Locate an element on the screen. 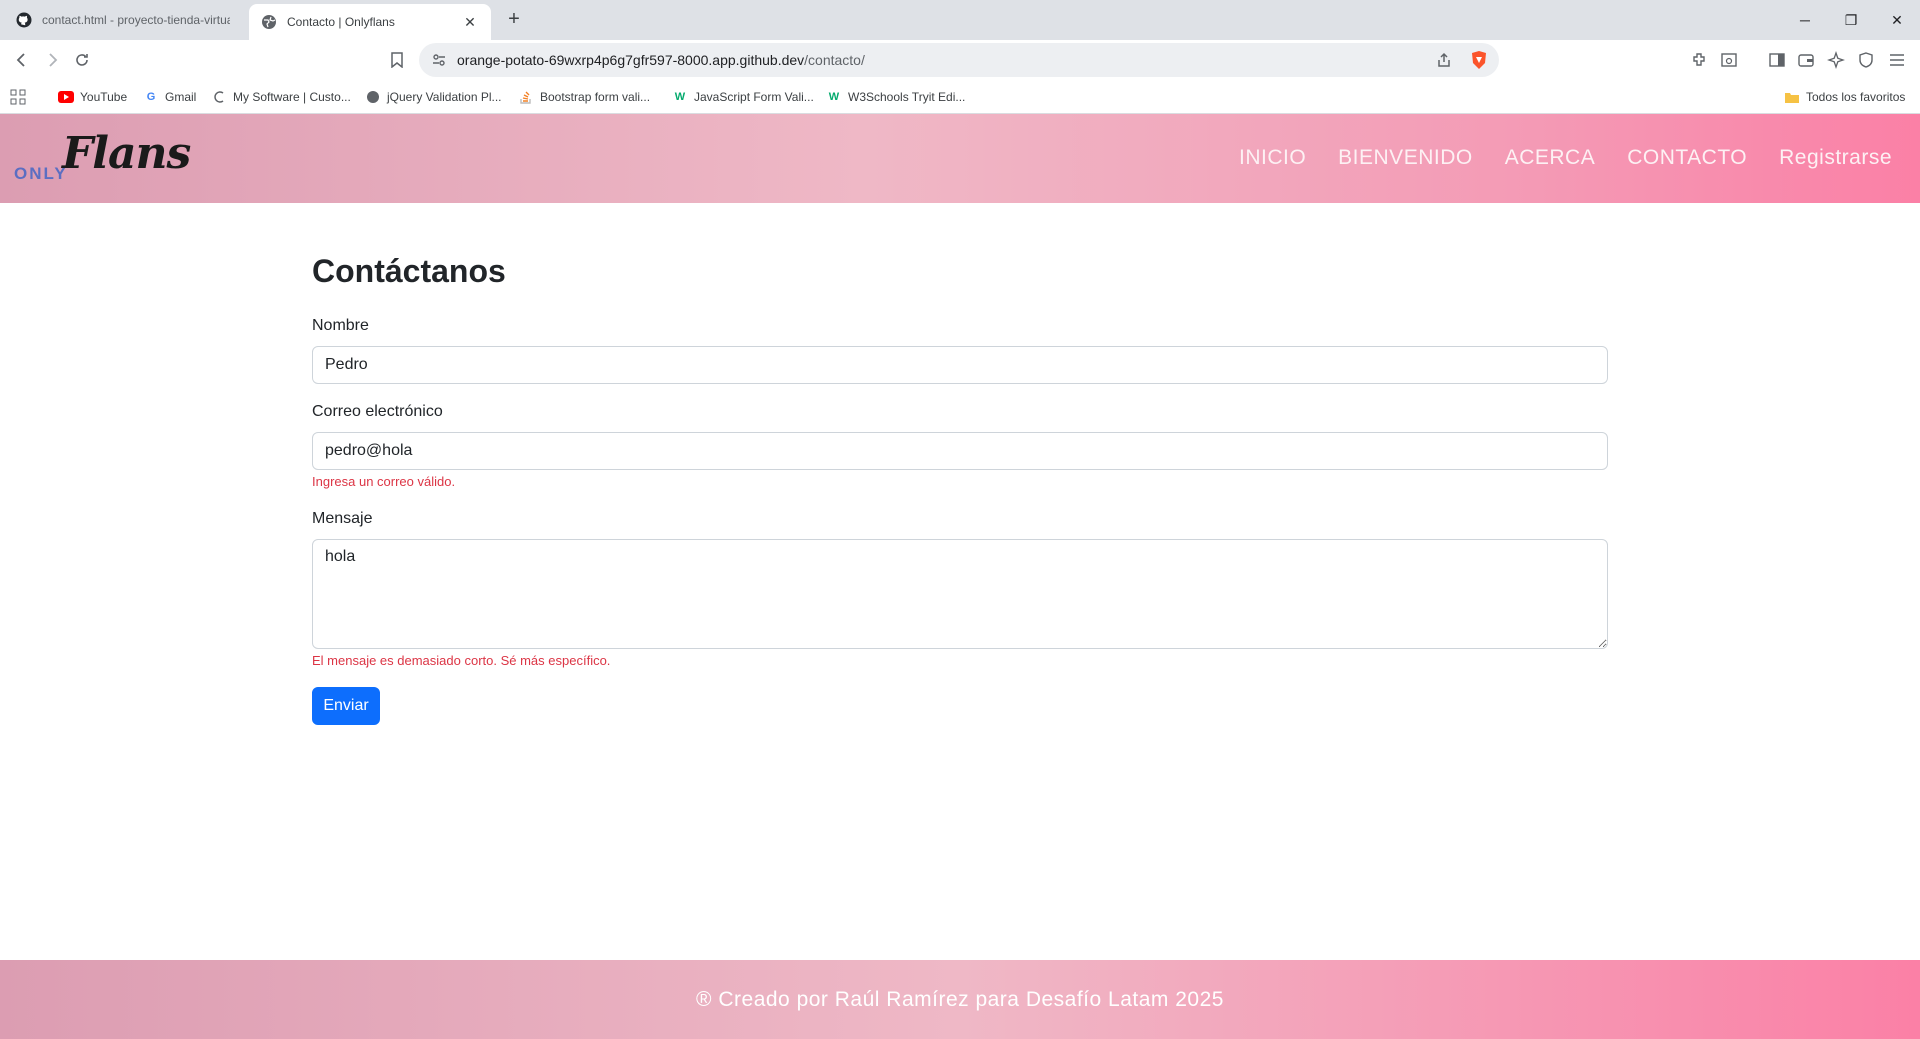  github-icon is located at coordinates (24, 20).